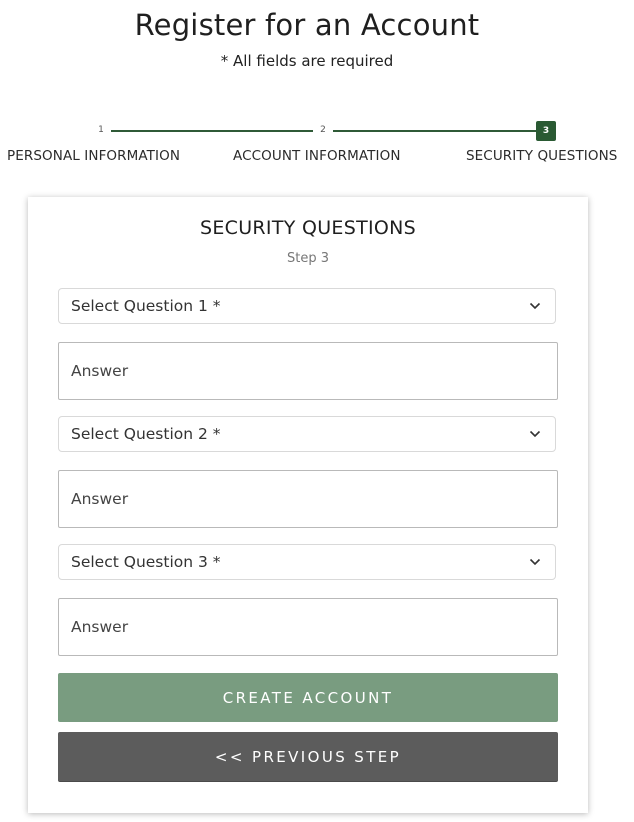 The image size is (634, 822). What do you see at coordinates (308, 499) in the screenshot?
I see `question-2-answer-input` at bounding box center [308, 499].